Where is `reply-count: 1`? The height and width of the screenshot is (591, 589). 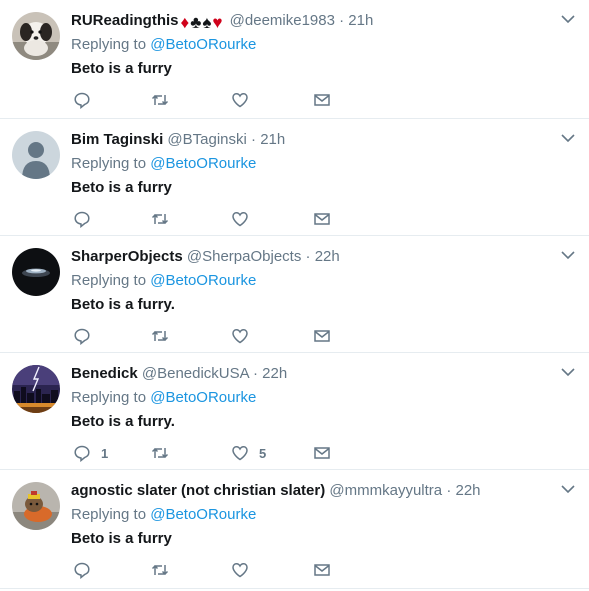 reply-count: 1 is located at coordinates (105, 453).